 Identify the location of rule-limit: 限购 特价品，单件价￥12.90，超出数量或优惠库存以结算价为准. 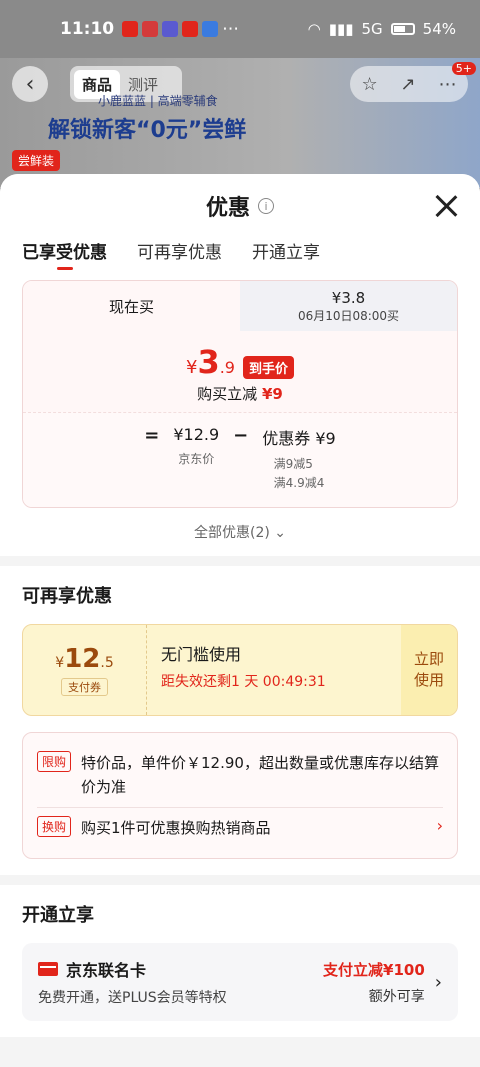
(240, 775).